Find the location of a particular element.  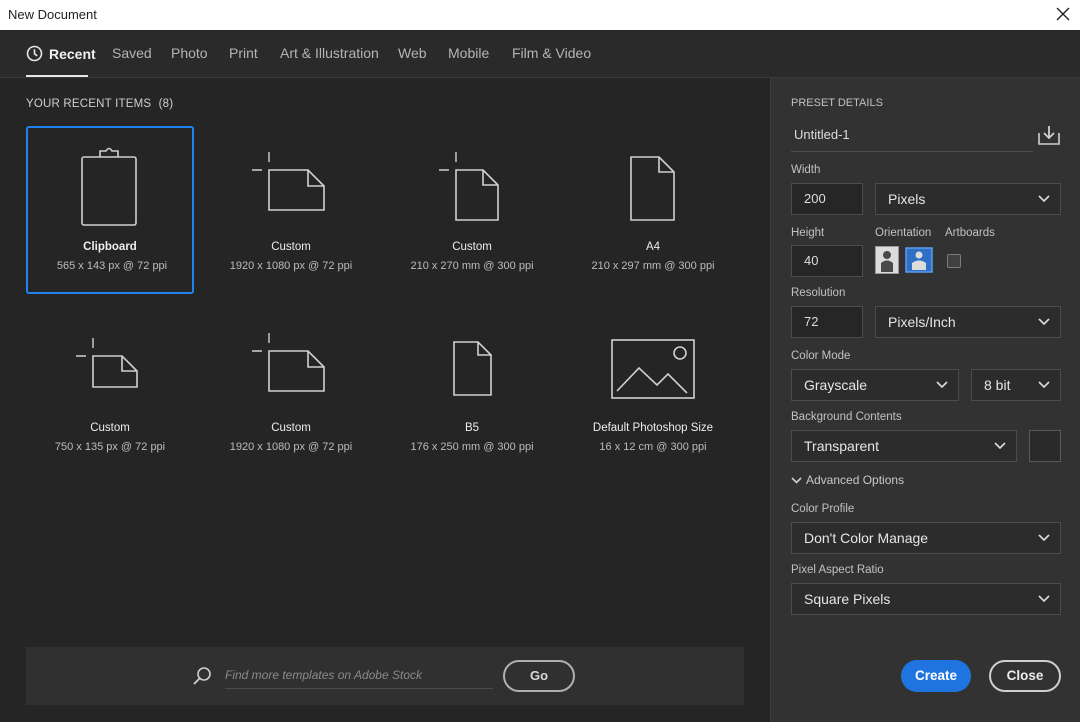

clipboard-icon is located at coordinates (109, 186).